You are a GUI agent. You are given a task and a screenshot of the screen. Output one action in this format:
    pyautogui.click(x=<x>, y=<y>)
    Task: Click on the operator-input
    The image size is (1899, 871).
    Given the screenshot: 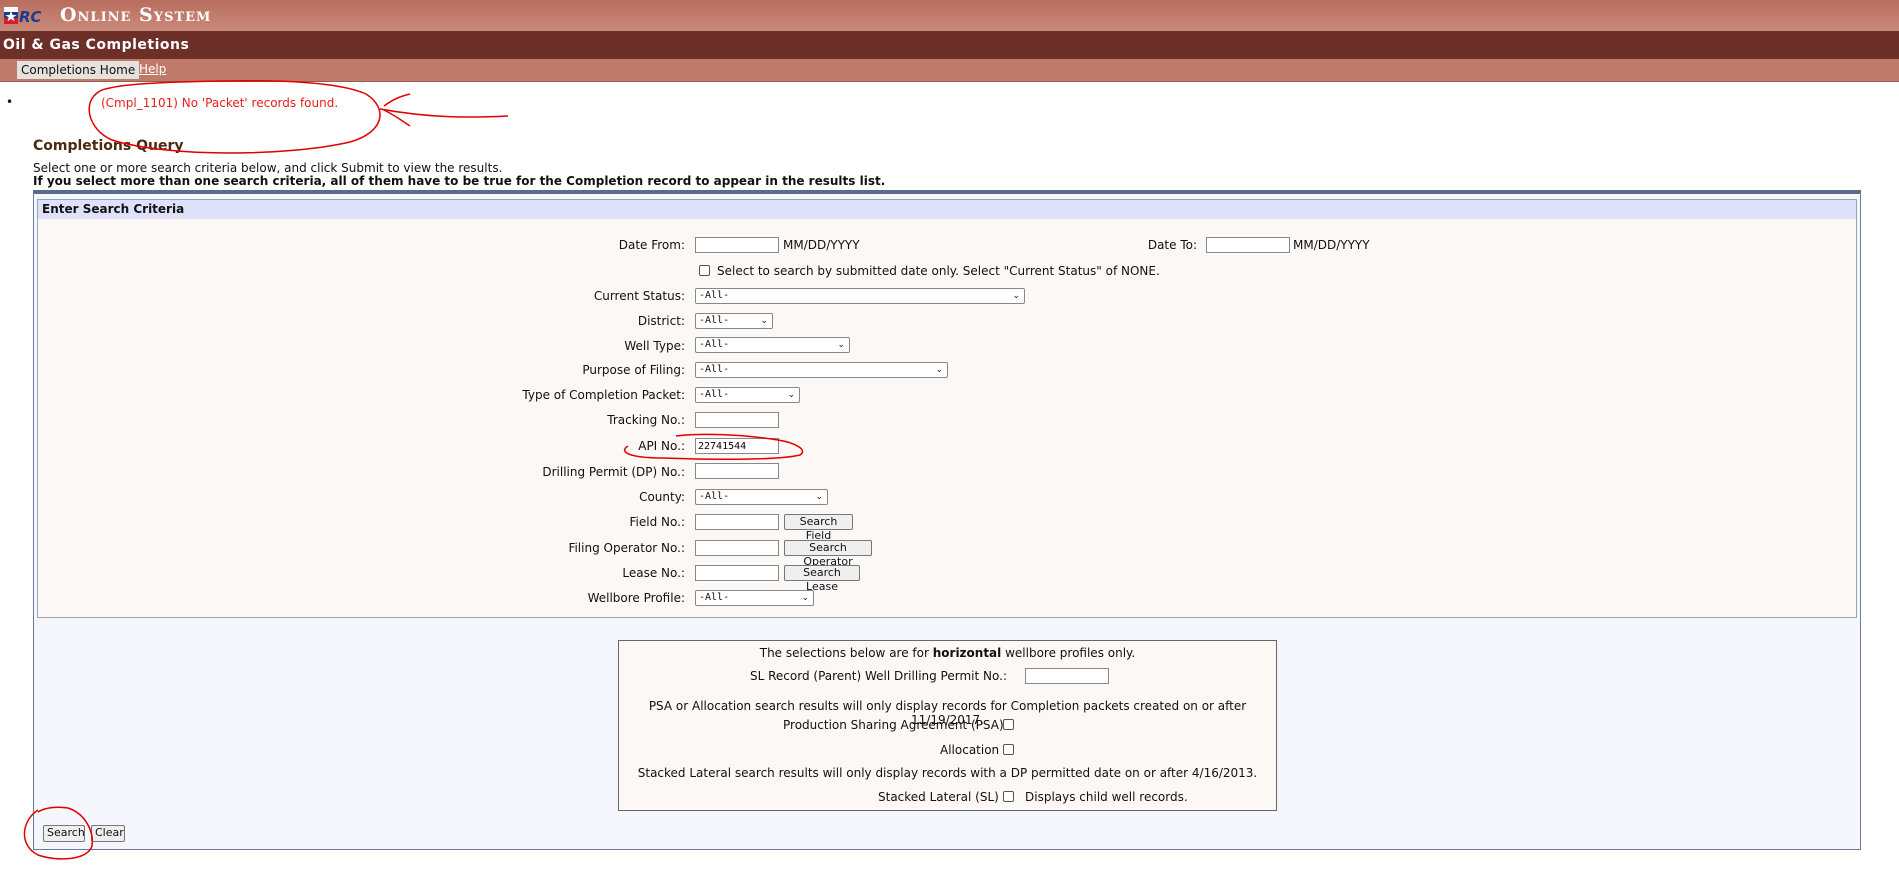 What is the action you would take?
    pyautogui.click(x=737, y=548)
    